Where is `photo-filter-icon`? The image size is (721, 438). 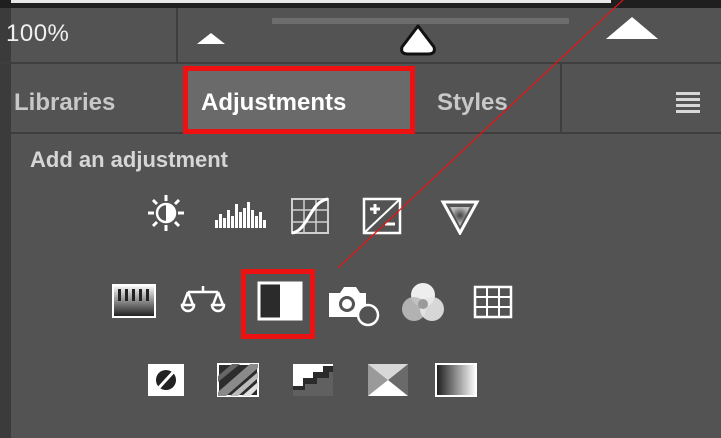 photo-filter-icon is located at coordinates (354, 305).